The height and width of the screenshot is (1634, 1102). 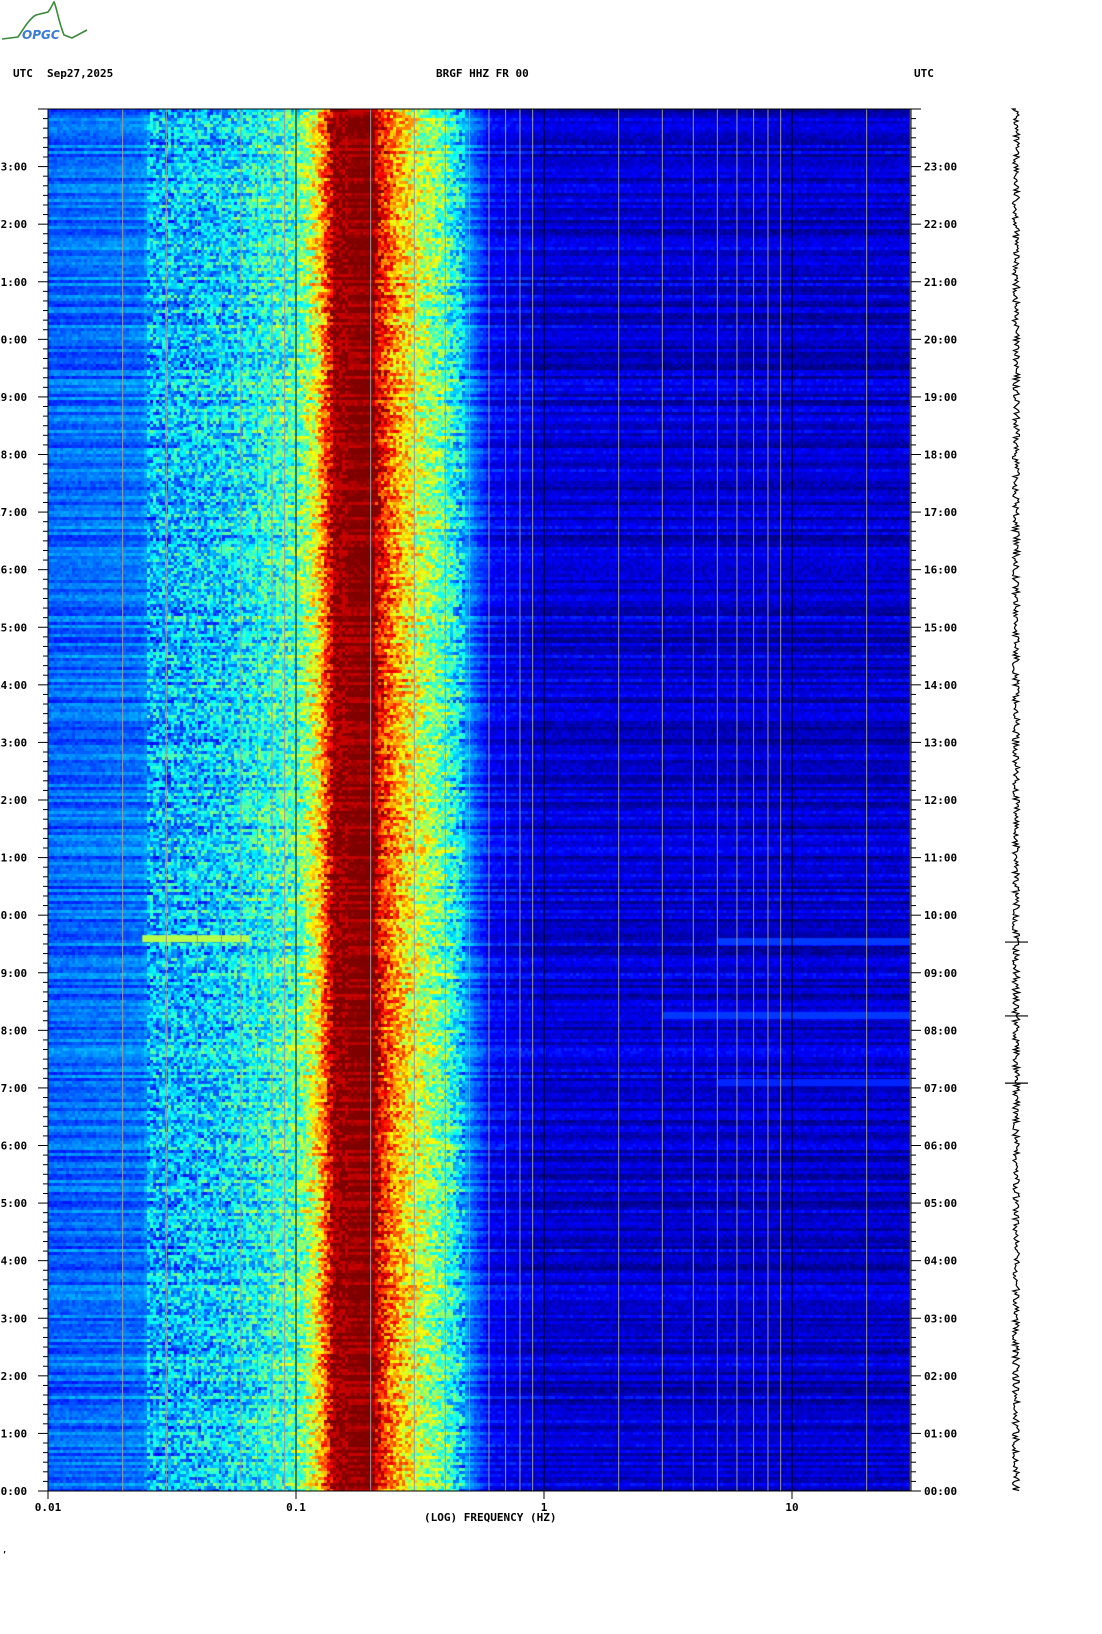 I want to click on y-tick-label-left: 19:00, so click(x=13, y=397).